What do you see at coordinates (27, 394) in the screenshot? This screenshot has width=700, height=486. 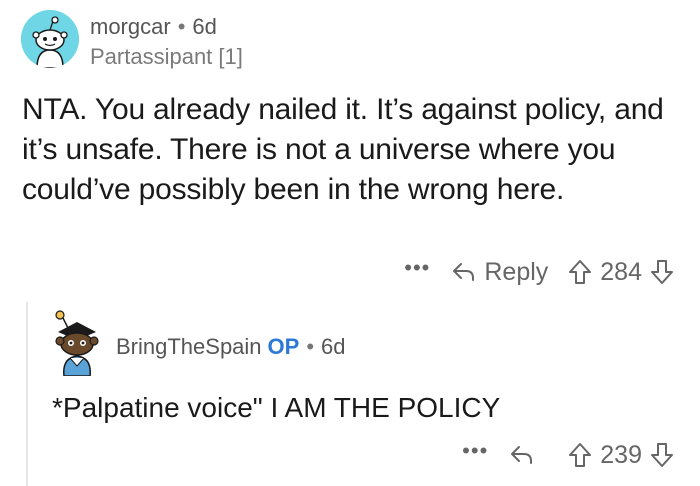 I see `thread-line` at bounding box center [27, 394].